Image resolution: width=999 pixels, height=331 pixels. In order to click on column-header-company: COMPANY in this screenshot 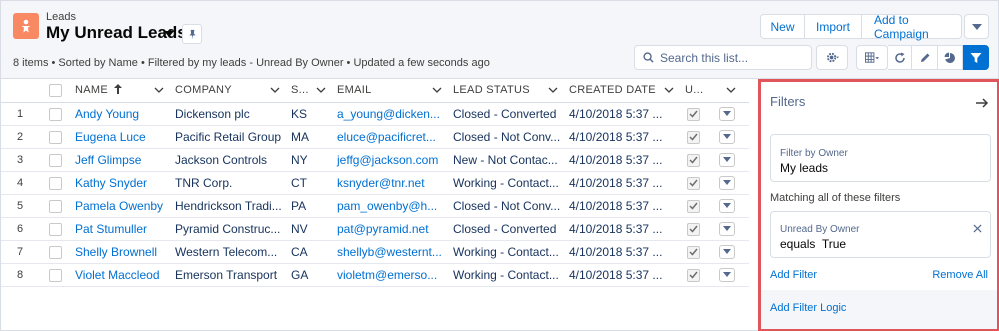, I will do `click(227, 91)`.